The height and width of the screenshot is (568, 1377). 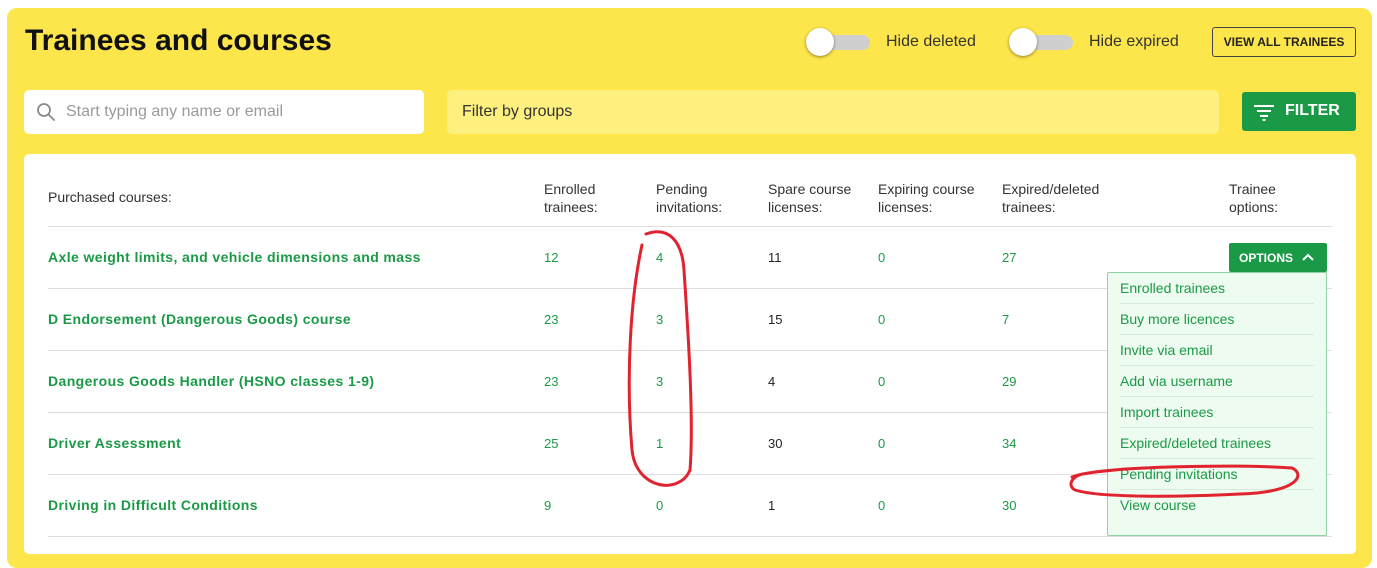 I want to click on filter-by-groups-select: Filter by groups, so click(x=833, y=112).